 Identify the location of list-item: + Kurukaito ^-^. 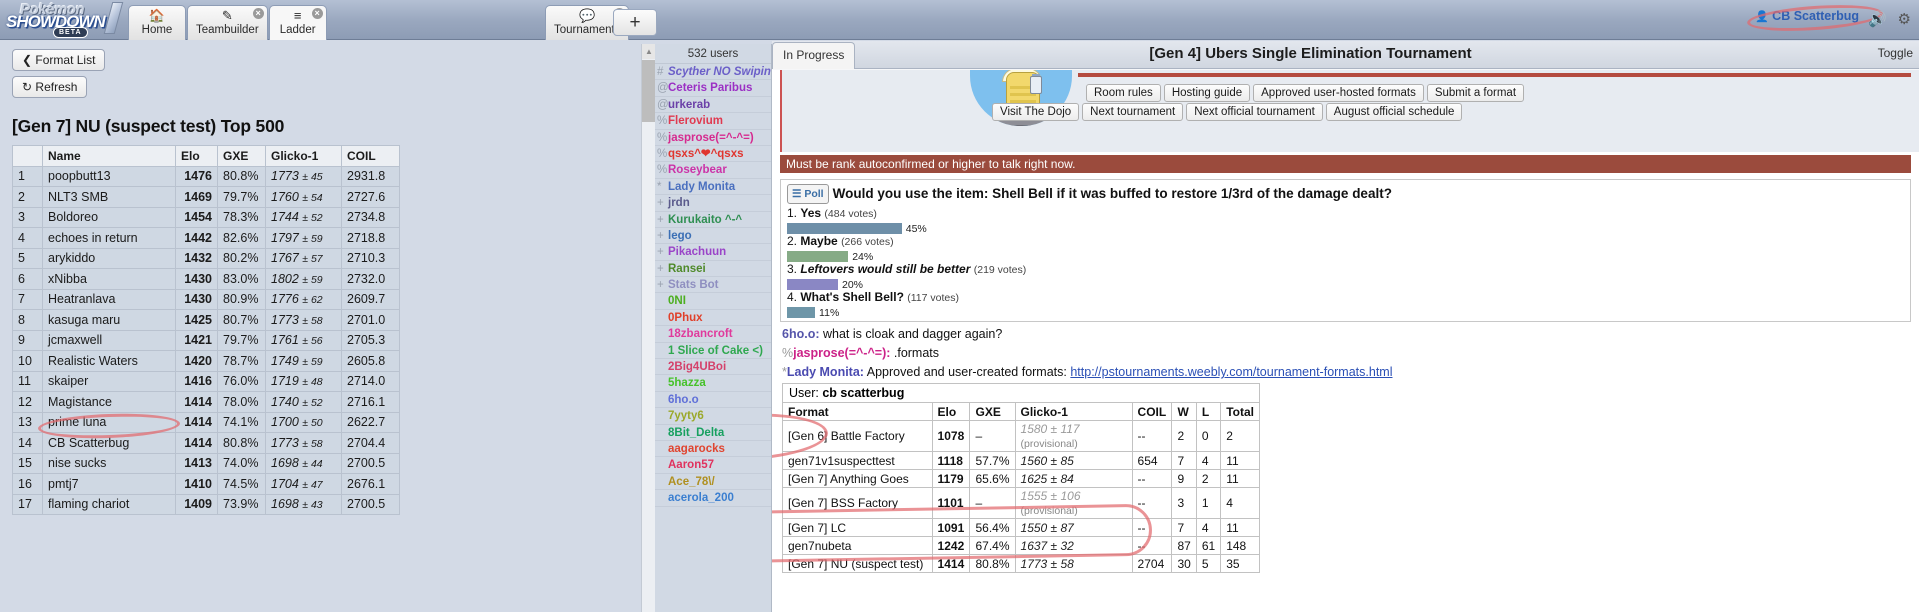
(713, 220).